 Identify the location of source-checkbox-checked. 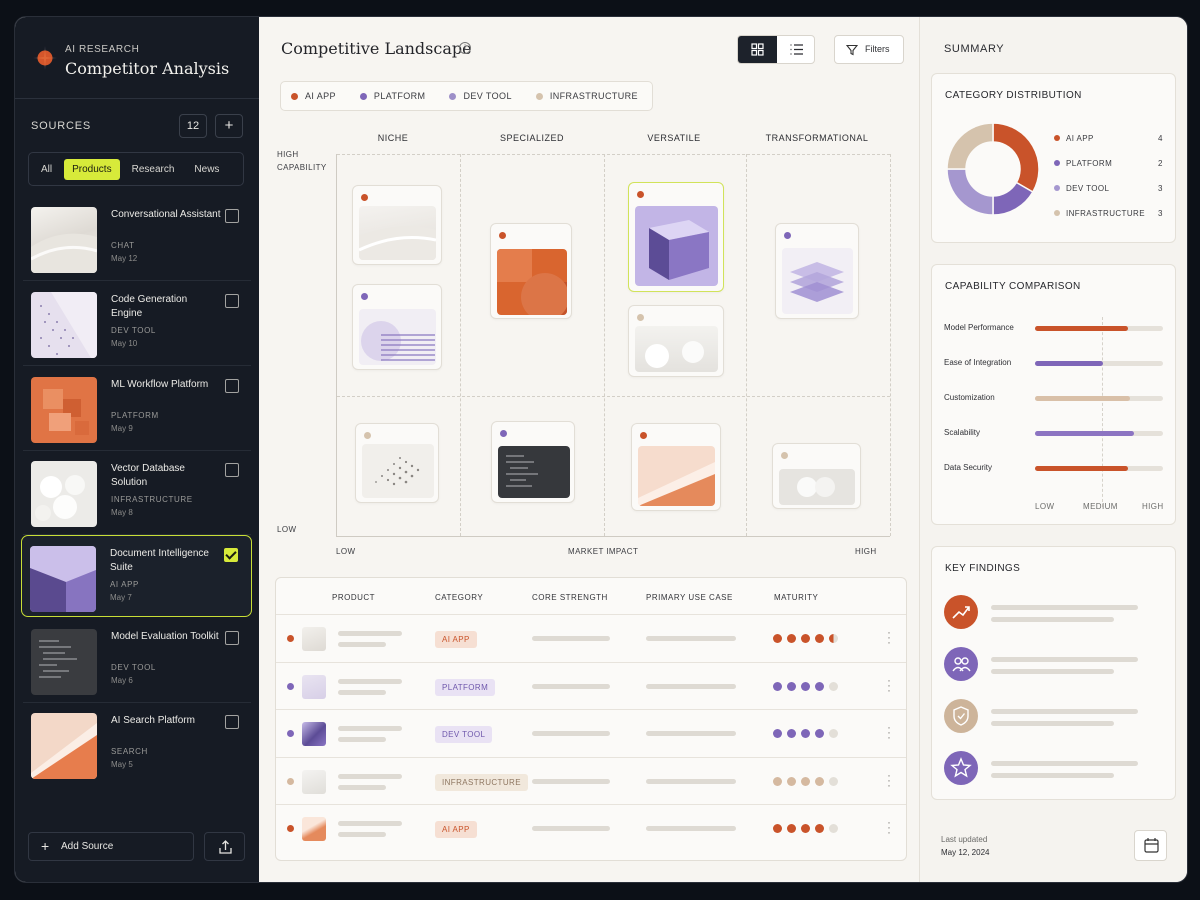
(231, 555).